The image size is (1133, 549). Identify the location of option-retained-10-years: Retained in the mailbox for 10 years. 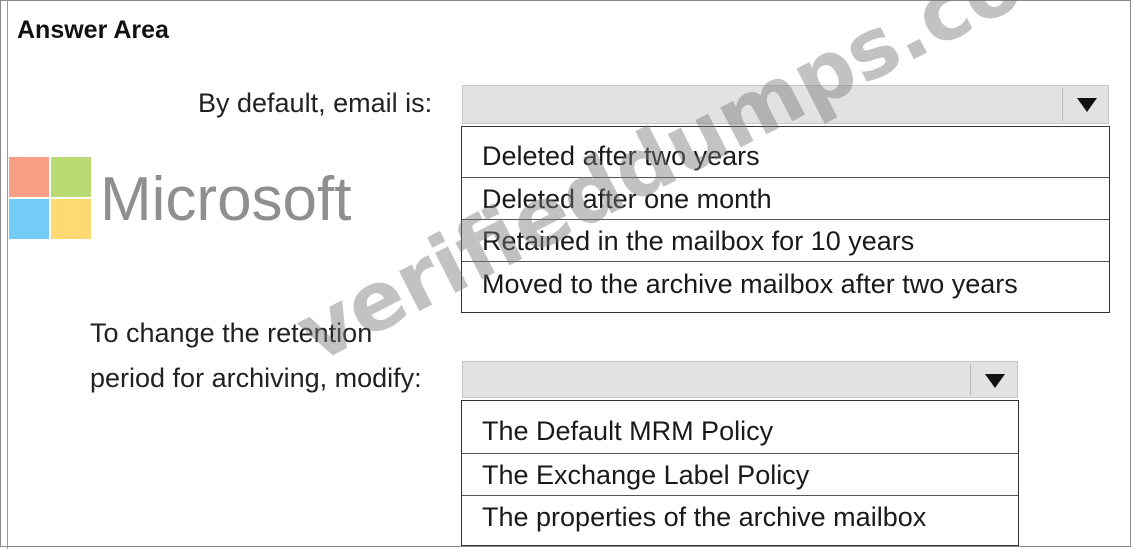
(785, 240).